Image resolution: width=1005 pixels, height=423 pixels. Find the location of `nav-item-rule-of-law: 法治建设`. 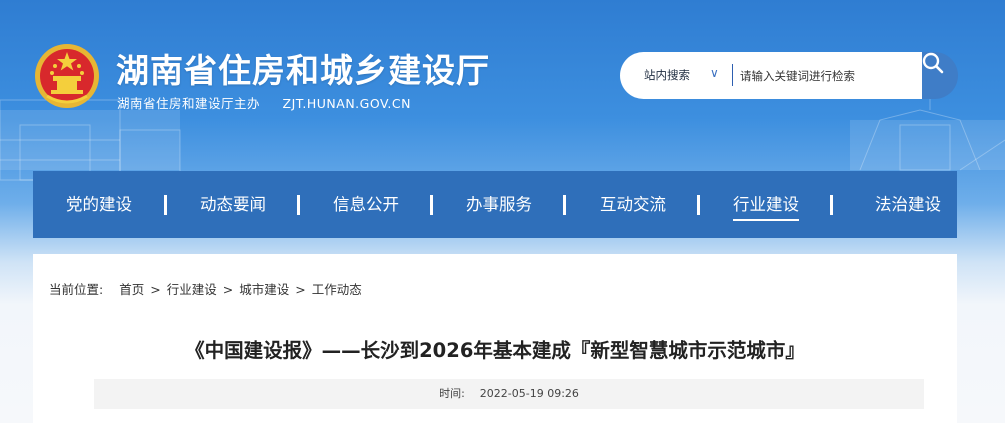

nav-item-rule-of-law: 法治建设 is located at coordinates (908, 204).